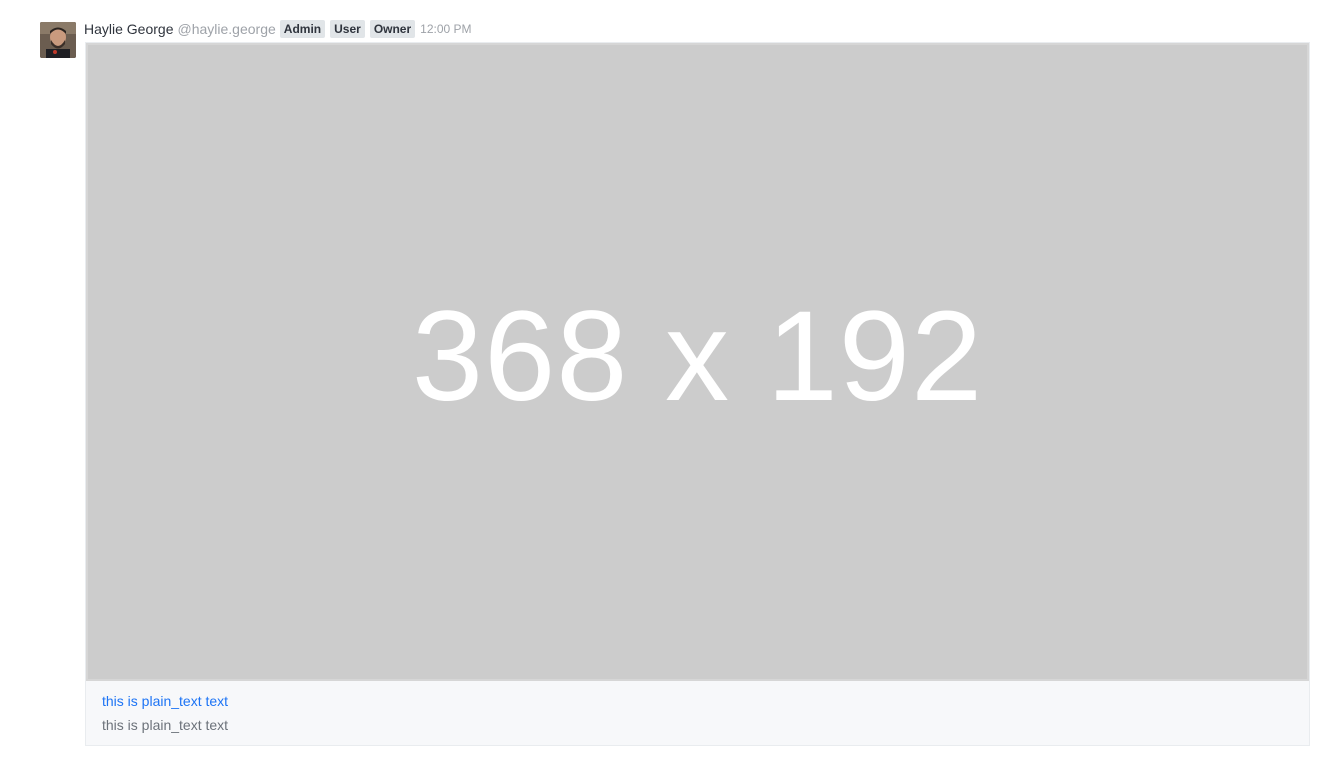  Describe the element at coordinates (392, 29) in the screenshot. I see `role-badge-owner: Owner` at that location.